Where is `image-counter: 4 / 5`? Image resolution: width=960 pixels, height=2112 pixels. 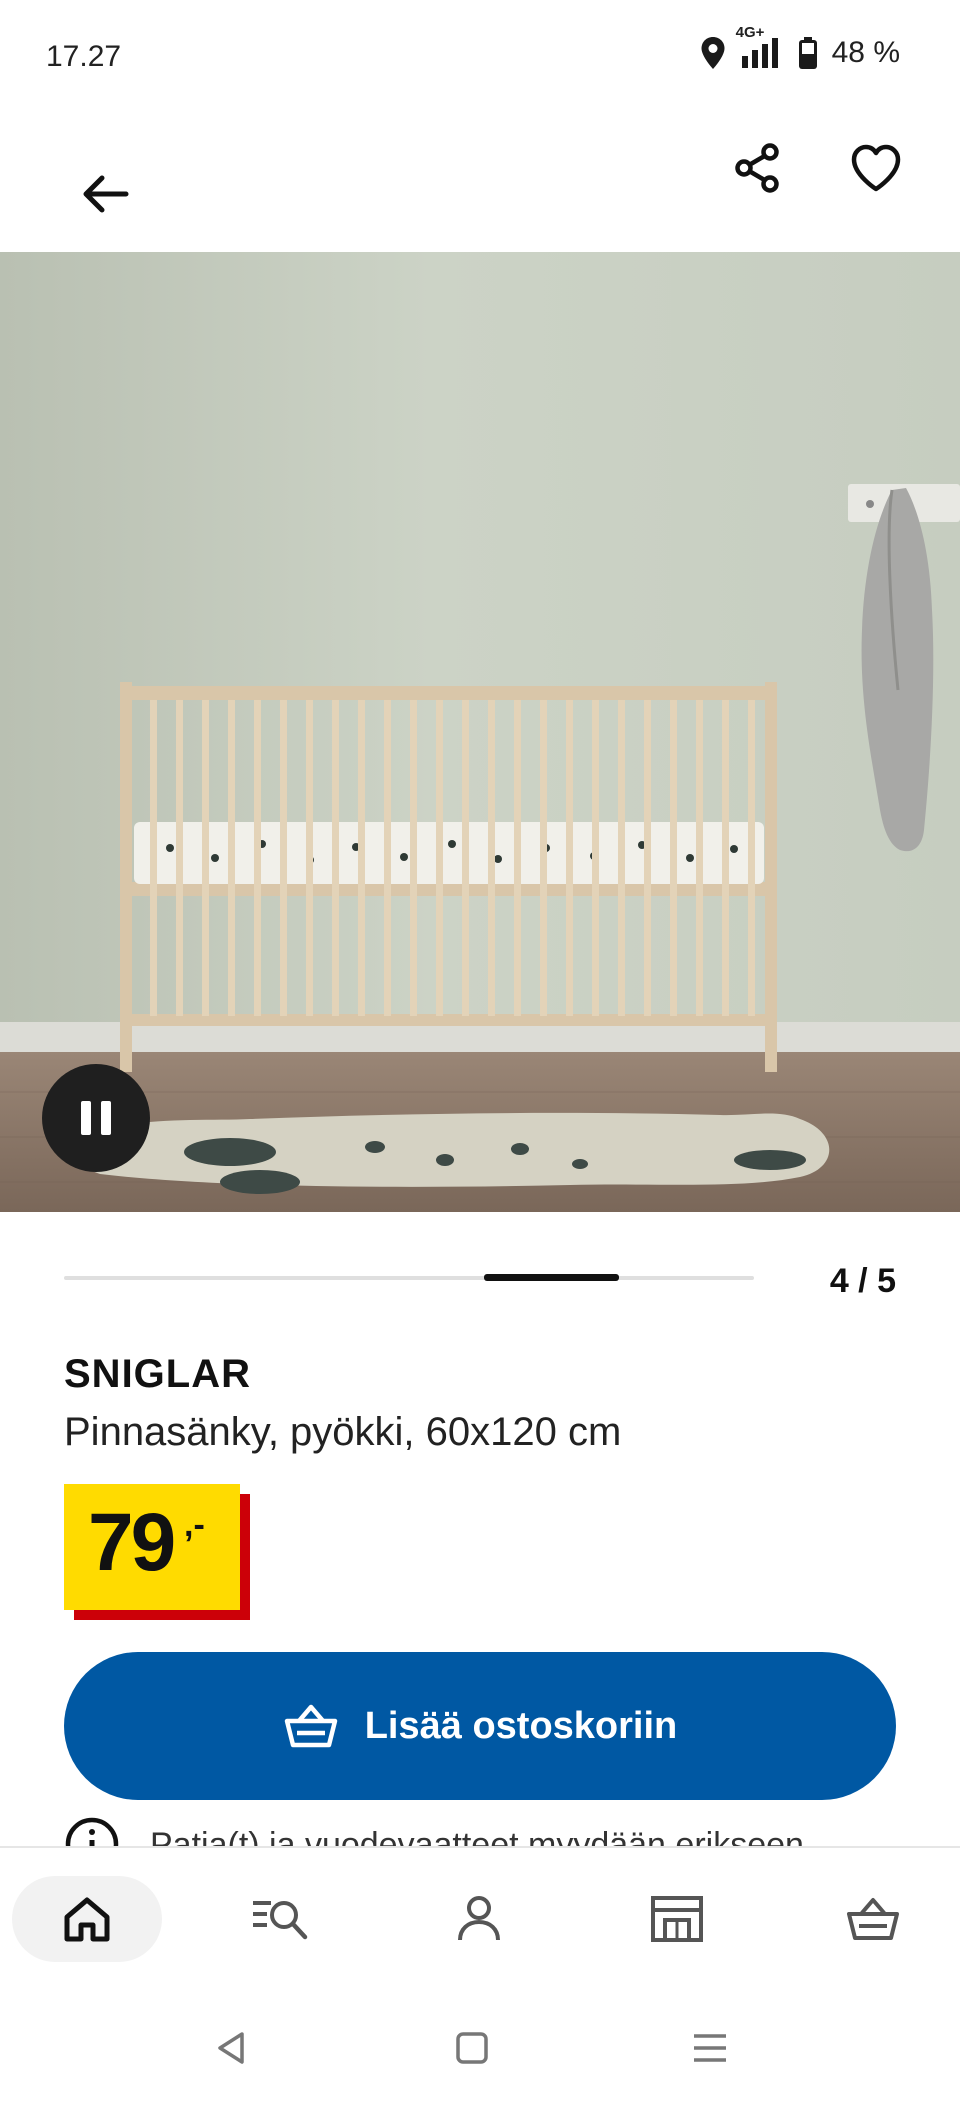
image-counter: 4 / 5 is located at coordinates (862, 1281).